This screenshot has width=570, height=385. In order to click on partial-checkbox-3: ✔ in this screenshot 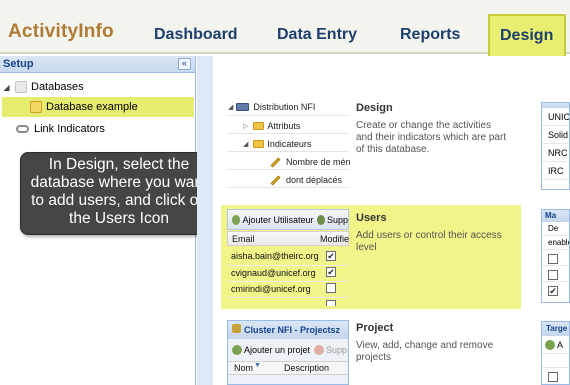, I will do `click(553, 291)`.